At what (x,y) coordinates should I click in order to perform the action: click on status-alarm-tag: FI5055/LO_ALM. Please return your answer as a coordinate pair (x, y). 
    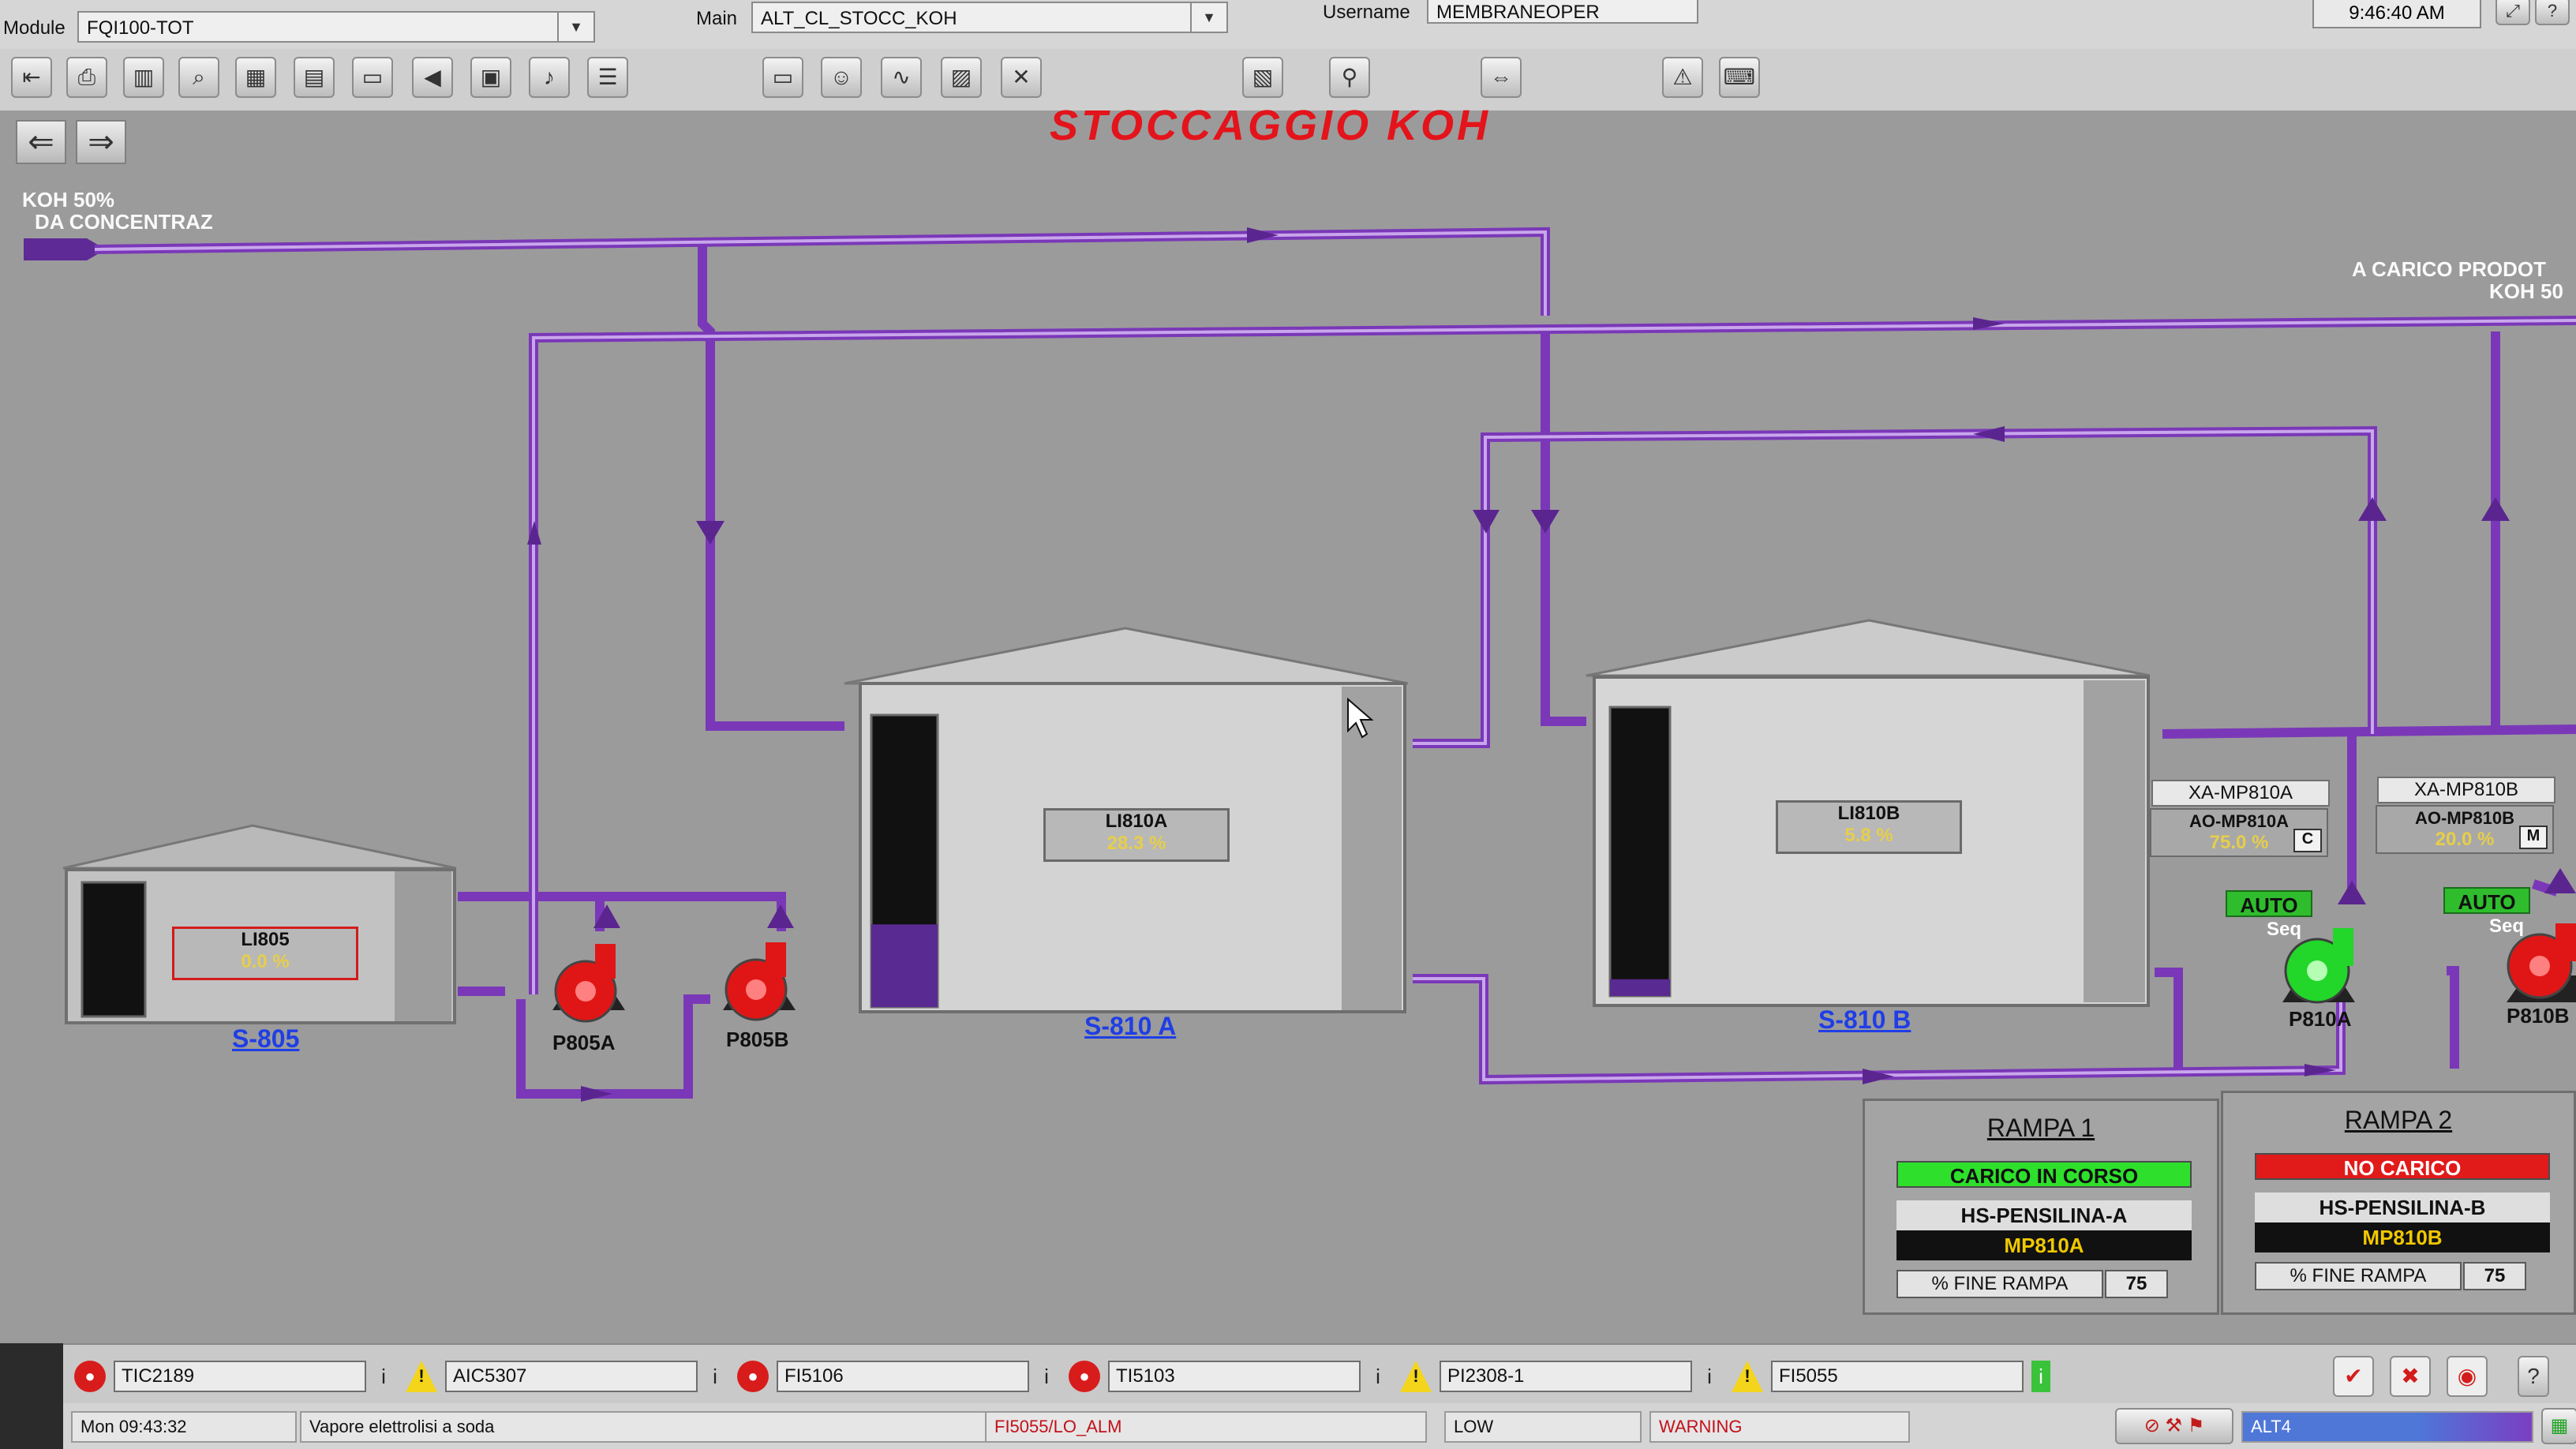
    Looking at the image, I should click on (1206, 1427).